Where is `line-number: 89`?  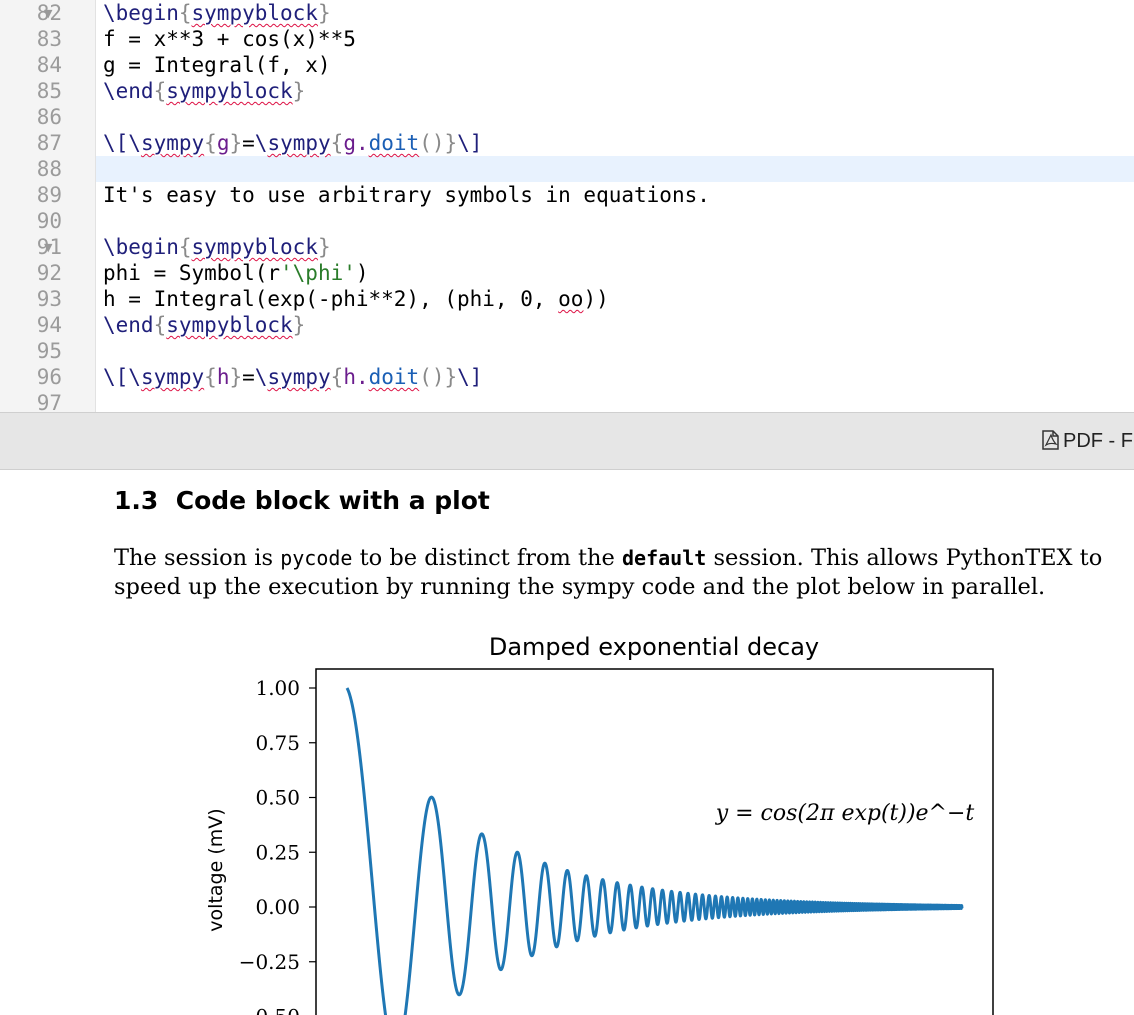 line-number: 89 is located at coordinates (49, 195).